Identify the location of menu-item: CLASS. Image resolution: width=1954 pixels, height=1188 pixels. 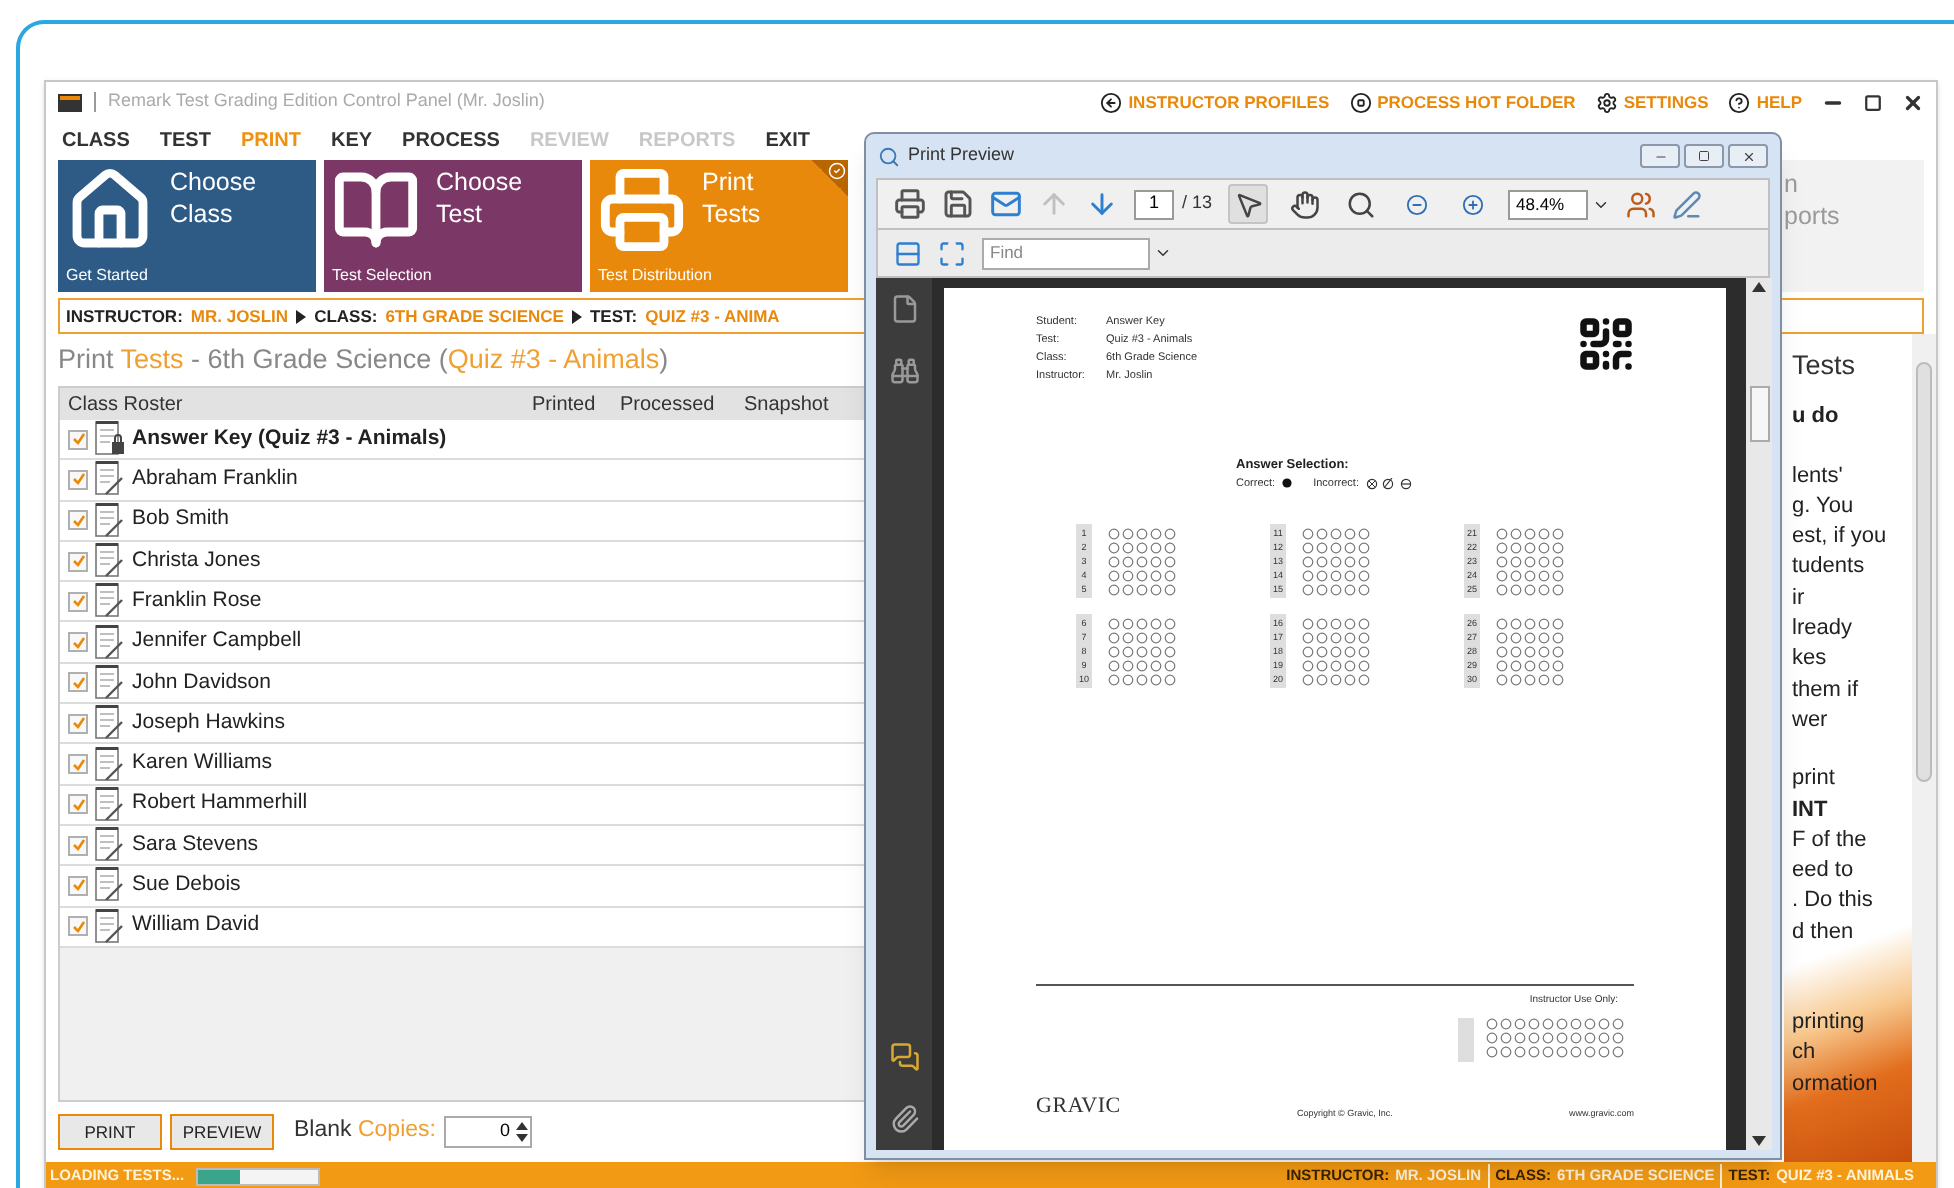
(96, 140).